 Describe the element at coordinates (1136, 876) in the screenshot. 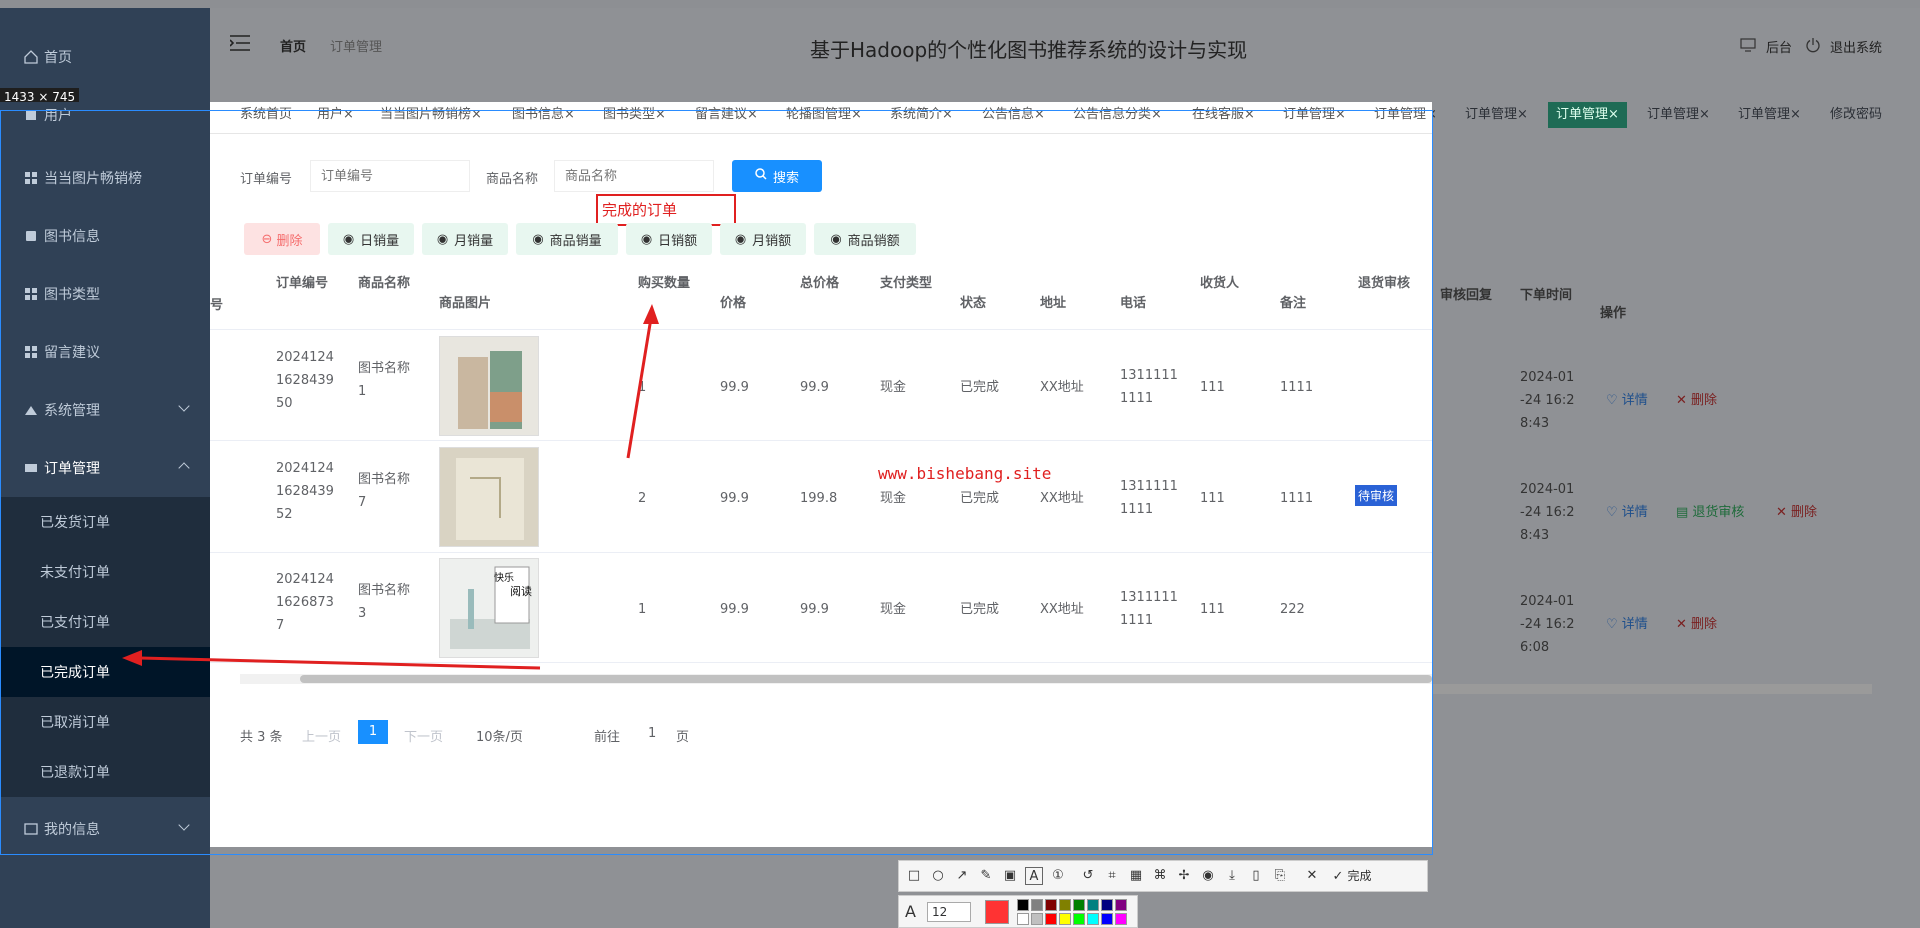

I see `translate-icon: ▦` at that location.